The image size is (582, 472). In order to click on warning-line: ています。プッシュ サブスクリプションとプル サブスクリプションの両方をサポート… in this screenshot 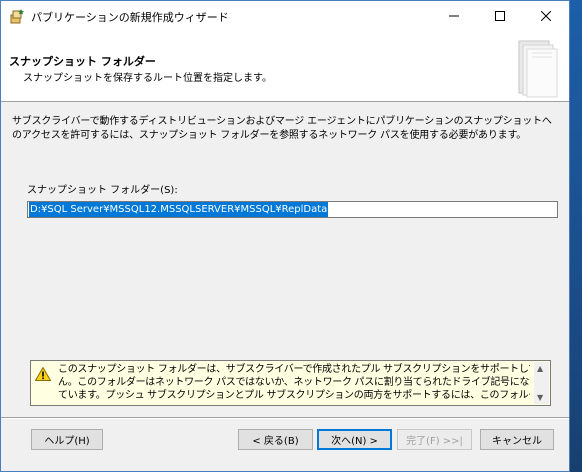, I will do `click(294, 395)`.